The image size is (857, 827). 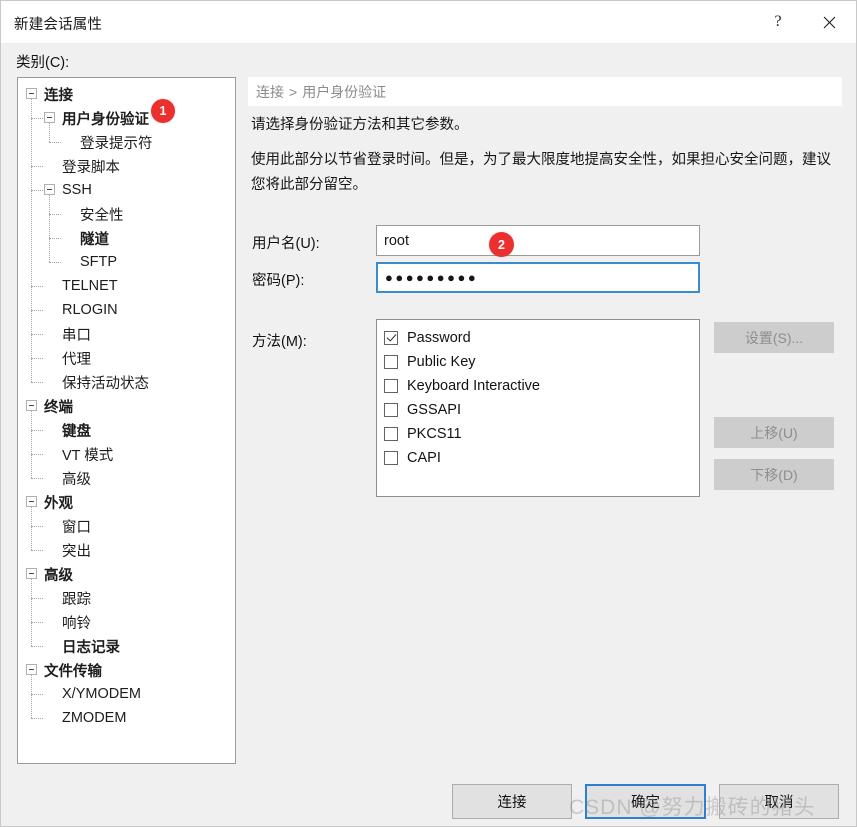 What do you see at coordinates (541, 386) in the screenshot?
I see `method-row-2: Keyboard Interactive` at bounding box center [541, 386].